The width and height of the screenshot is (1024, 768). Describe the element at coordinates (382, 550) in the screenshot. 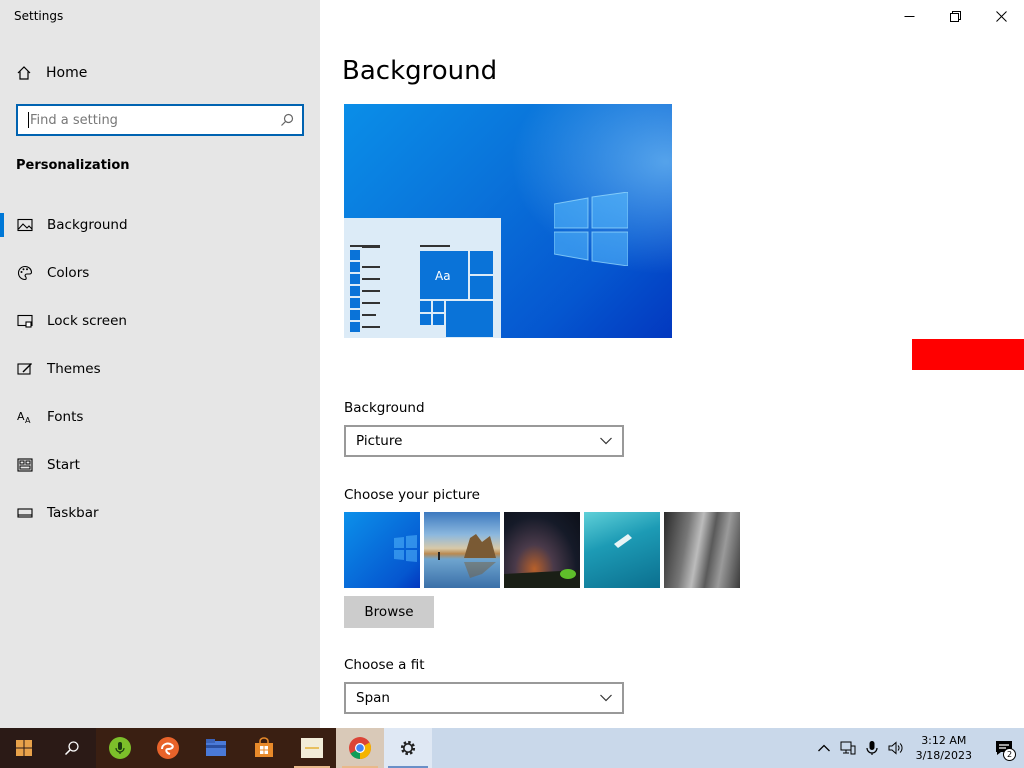

I see `picture-thumbnail-windows` at that location.